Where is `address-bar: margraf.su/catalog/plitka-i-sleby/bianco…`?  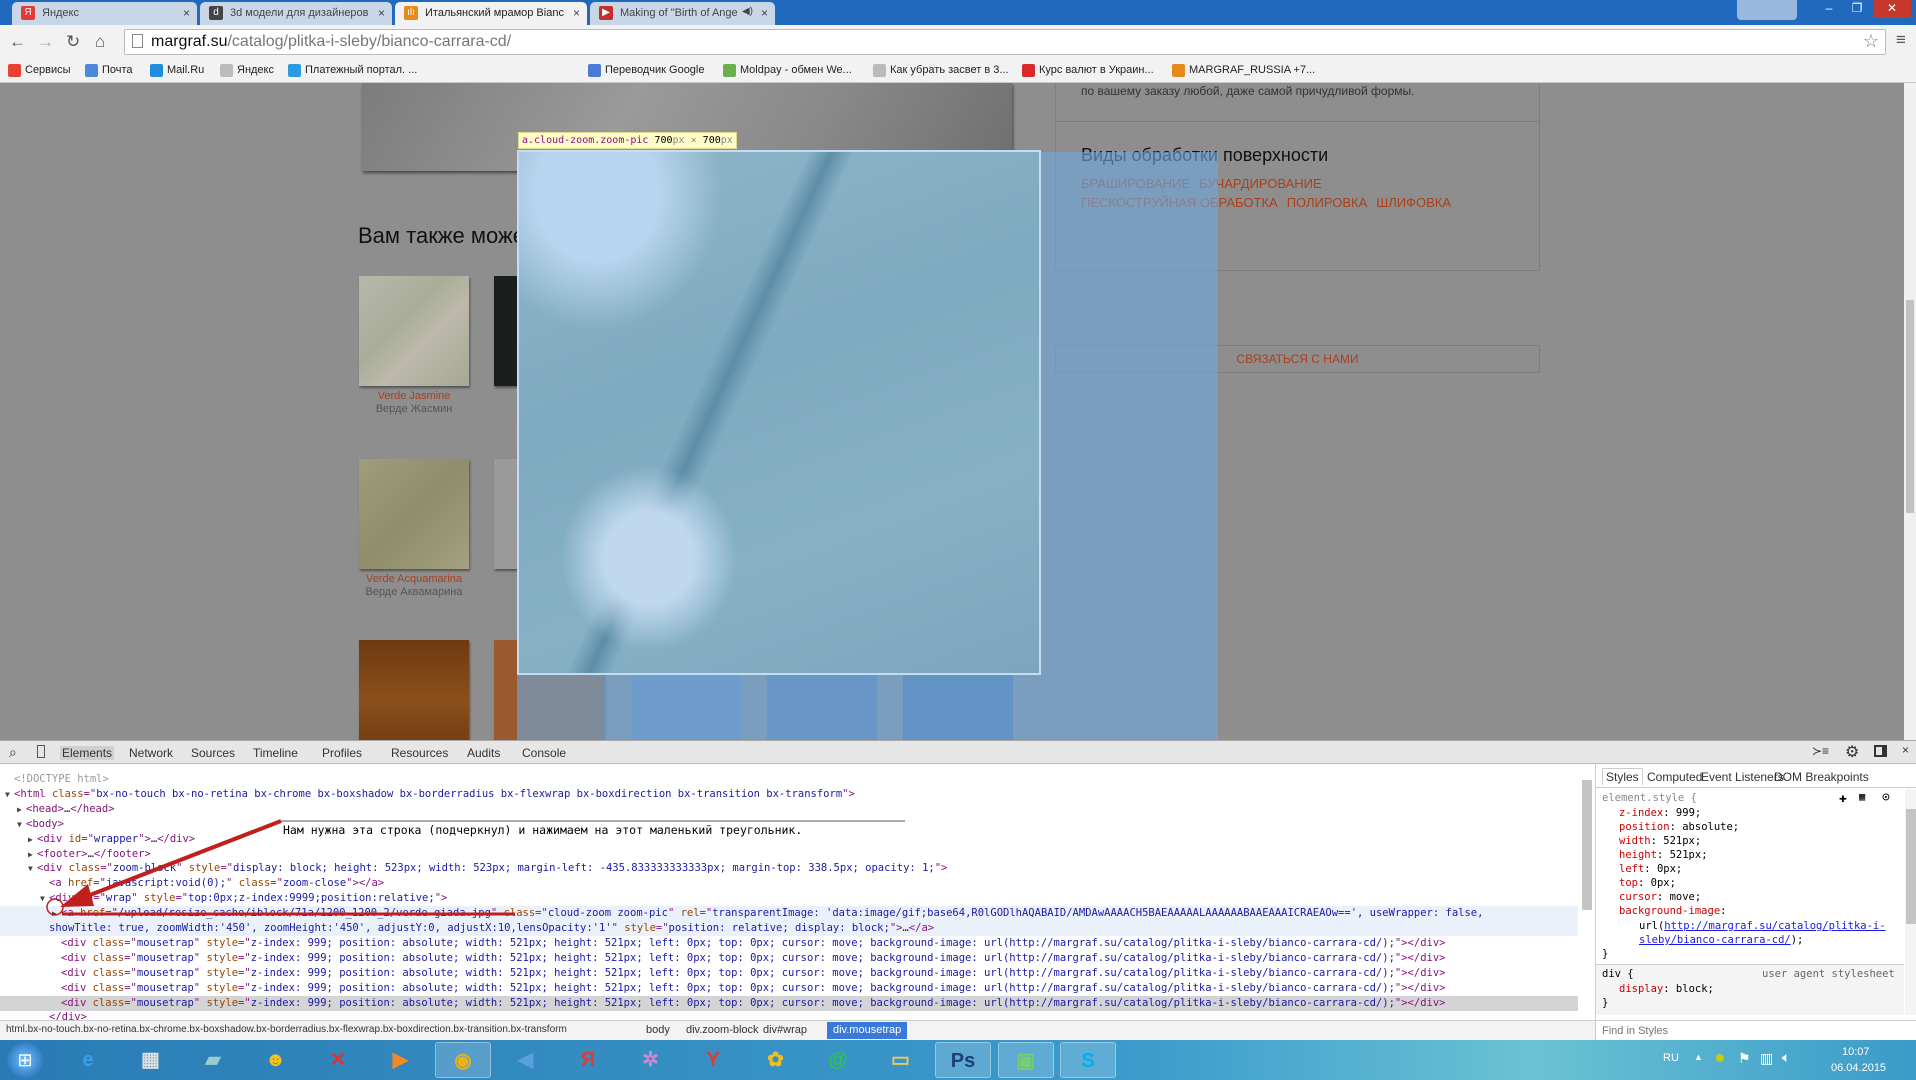 address-bar: margraf.su/catalog/plitka-i-sleby/bianco… is located at coordinates (1005, 42).